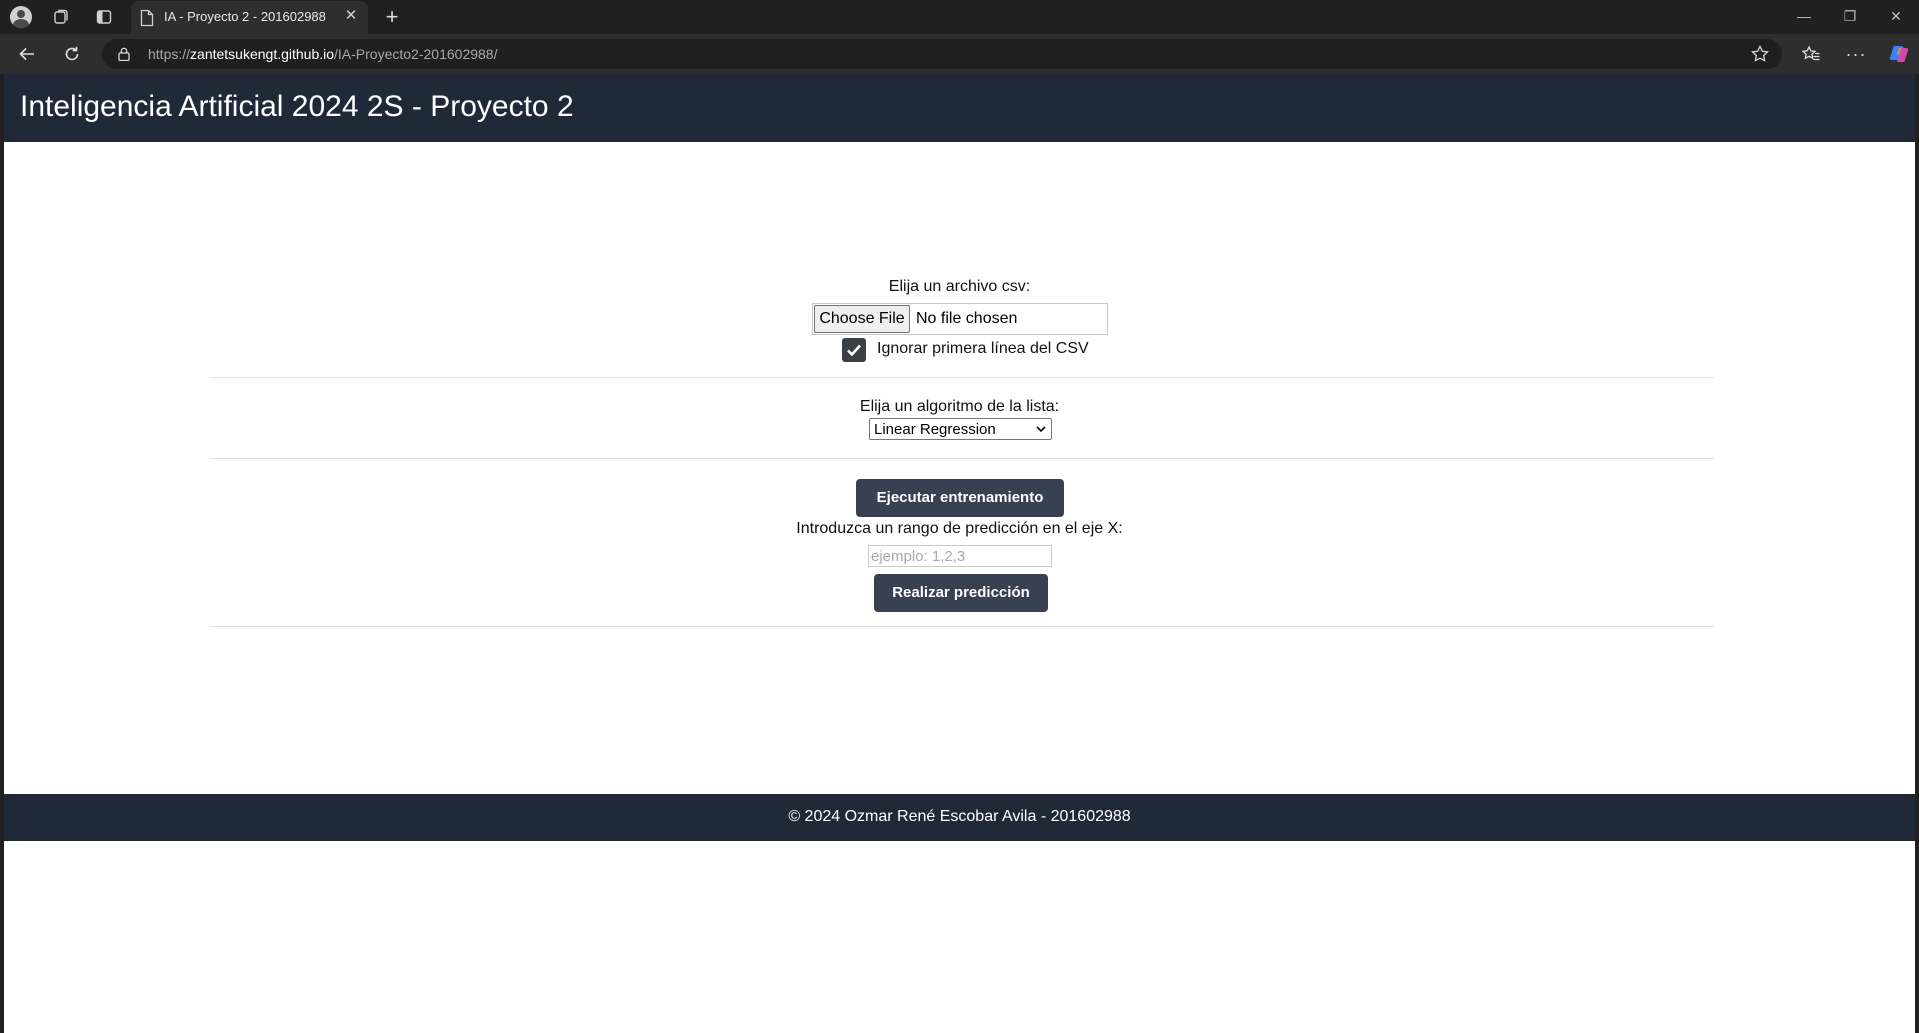 The image size is (1919, 1033). I want to click on train-button: Ejecutar entrenamiento, so click(960, 498).